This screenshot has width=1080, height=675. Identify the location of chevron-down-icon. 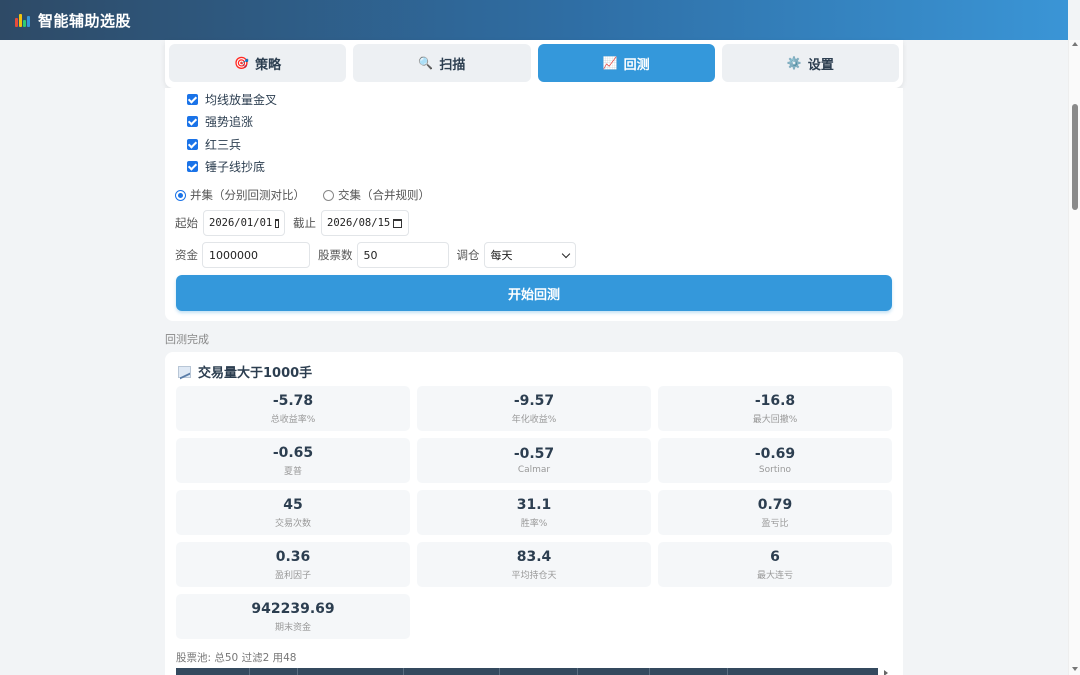
(565, 253).